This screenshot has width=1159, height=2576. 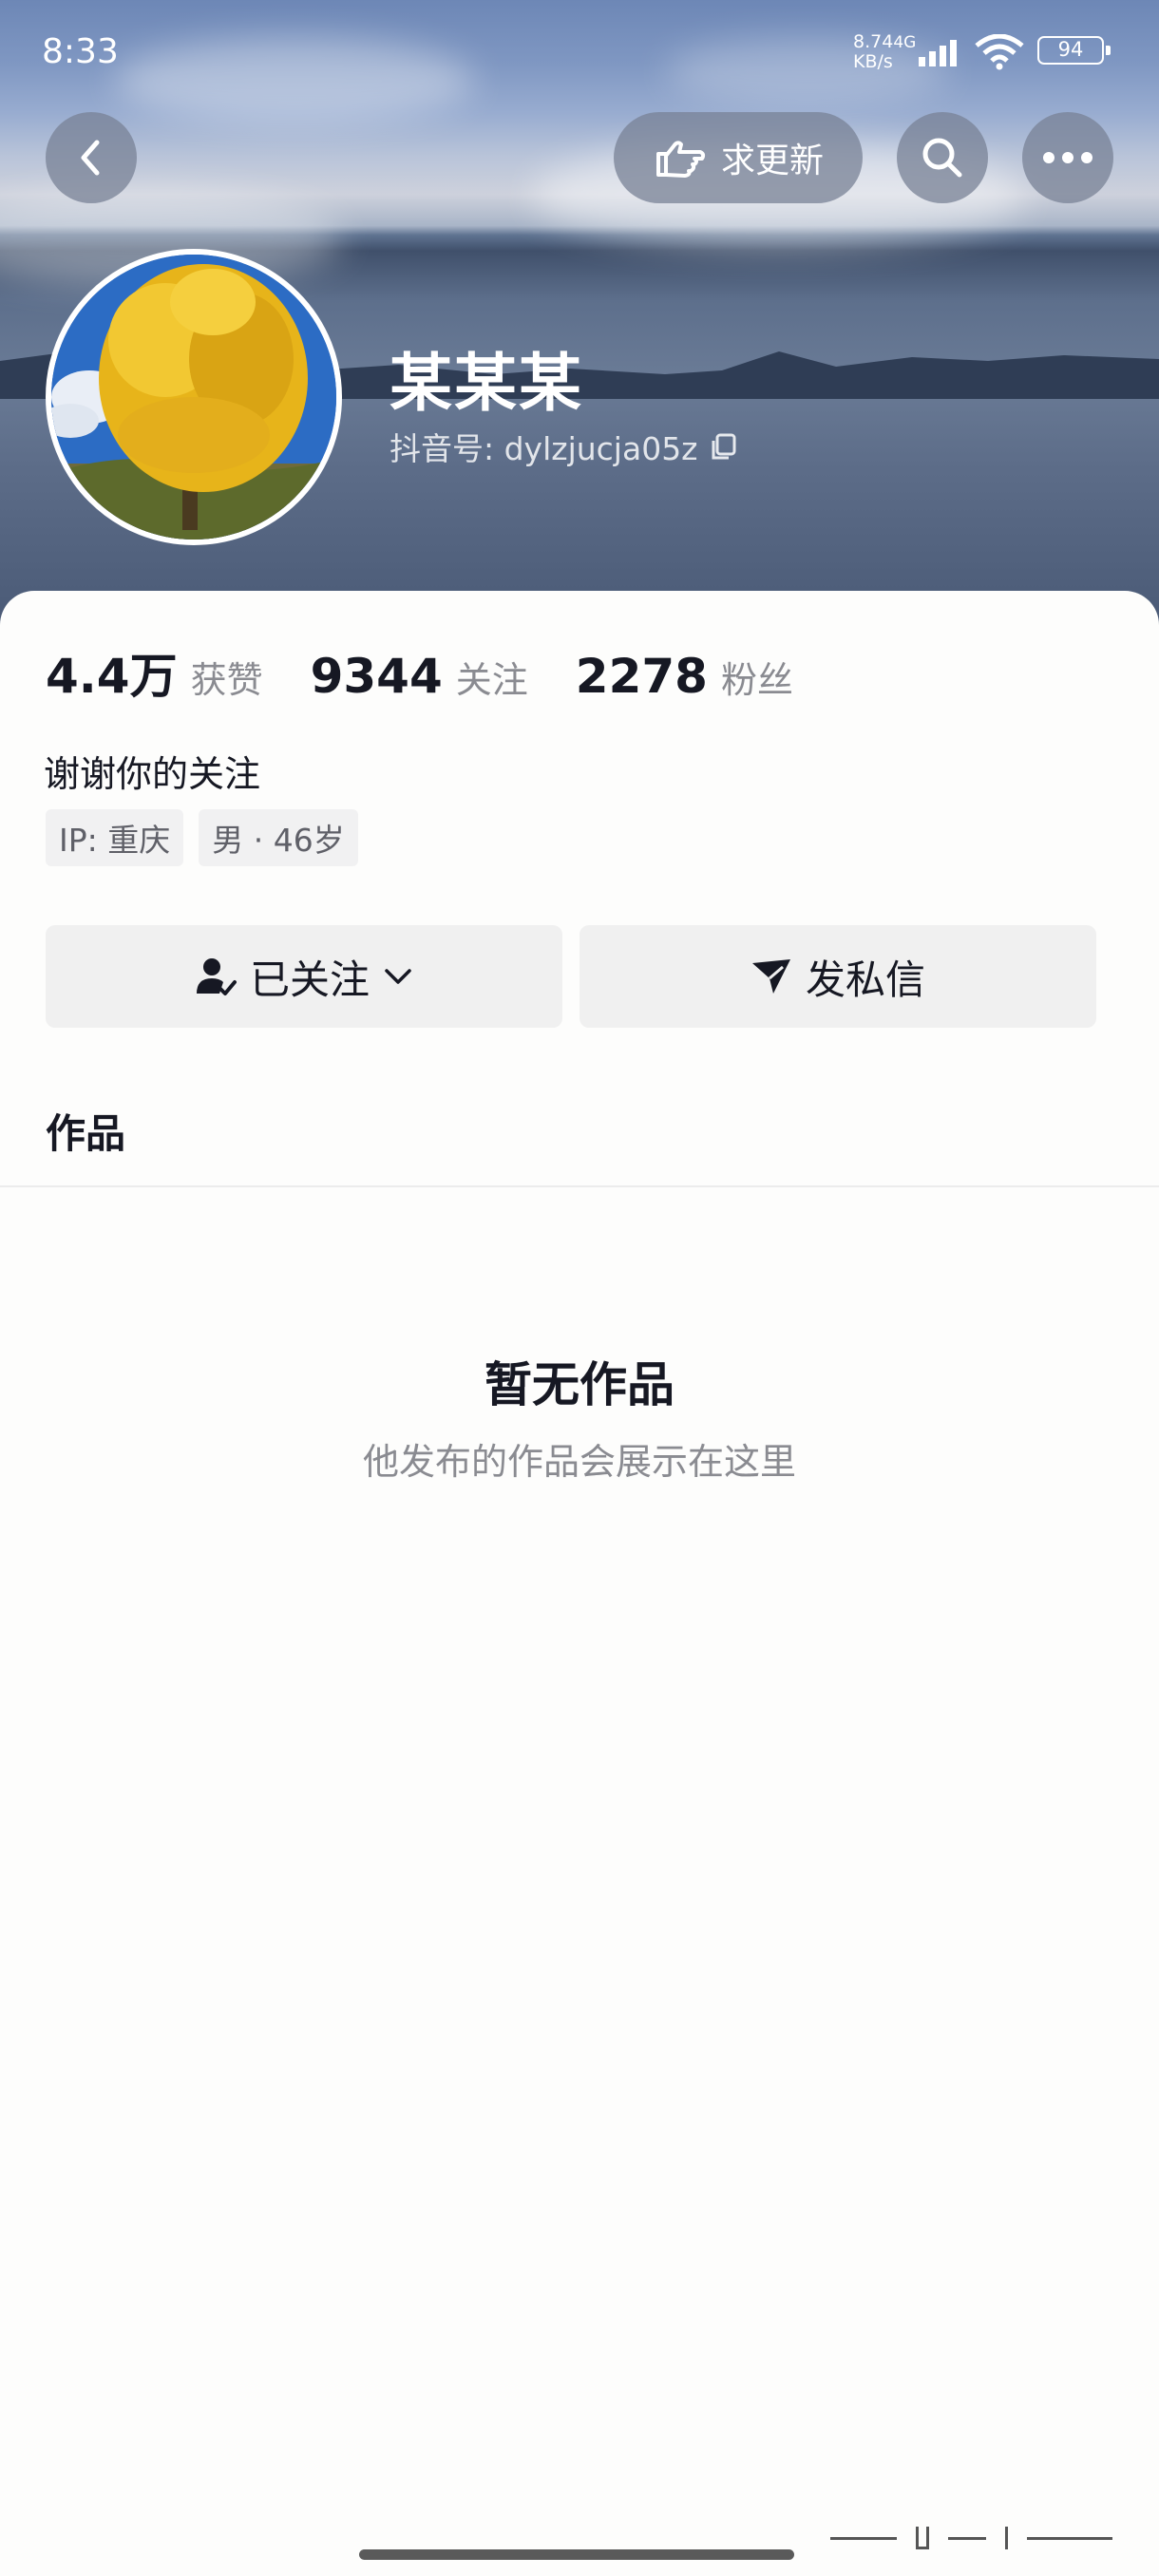 I want to click on douyin-id: 抖音号: dylzjucja05z, so click(x=564, y=446).